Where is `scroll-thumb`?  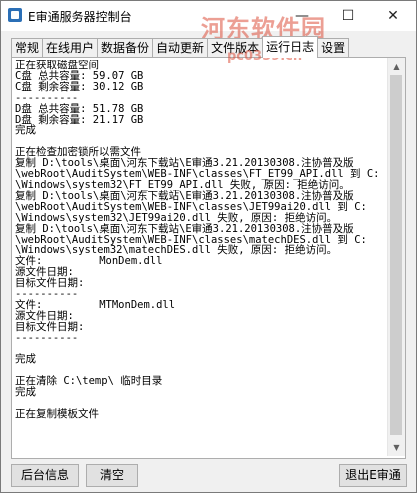
scroll-thumb is located at coordinates (396, 255).